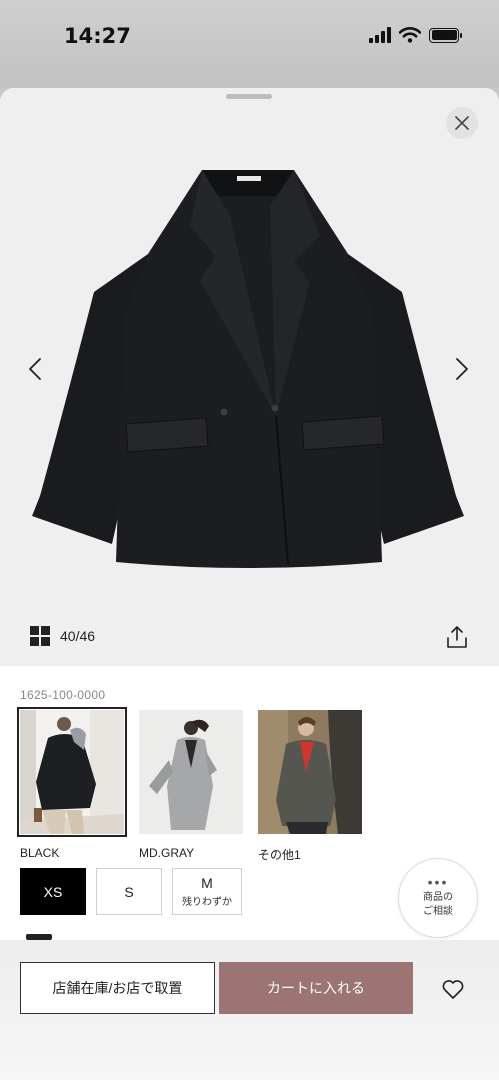 Image resolution: width=499 pixels, height=1080 pixels. I want to click on image-counter: 40/46, so click(62, 636).